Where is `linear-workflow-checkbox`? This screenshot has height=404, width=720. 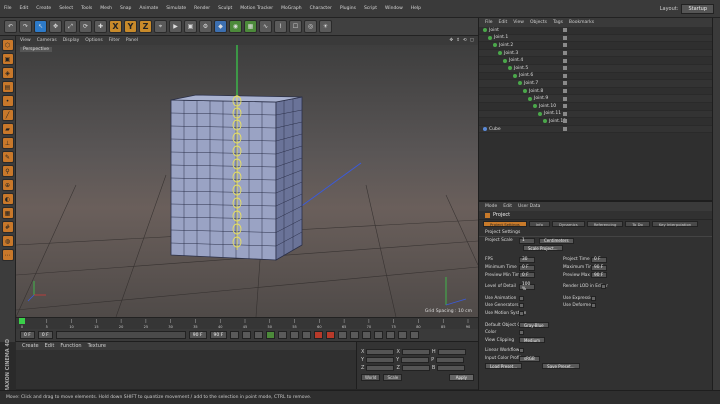 linear-workflow-checkbox is located at coordinates (521, 351).